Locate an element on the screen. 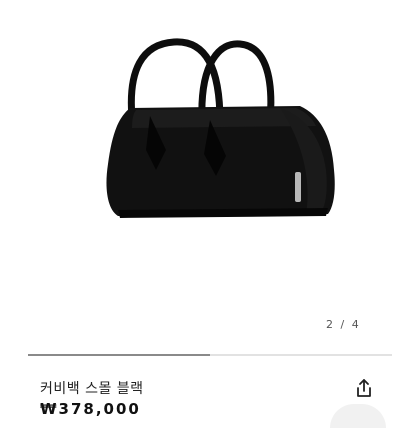  share-icon is located at coordinates (364, 388).